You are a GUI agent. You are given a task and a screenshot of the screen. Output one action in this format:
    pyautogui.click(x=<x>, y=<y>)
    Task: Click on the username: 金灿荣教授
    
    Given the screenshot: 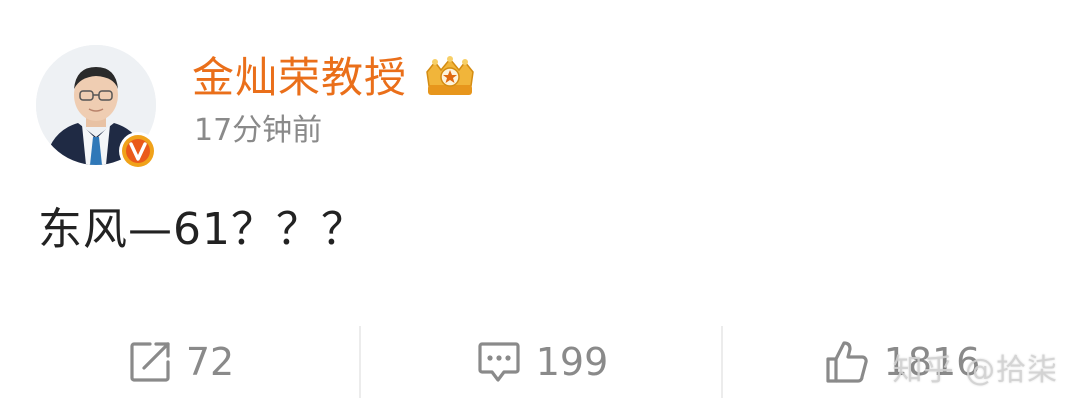 What is the action you would take?
    pyautogui.click(x=299, y=78)
    